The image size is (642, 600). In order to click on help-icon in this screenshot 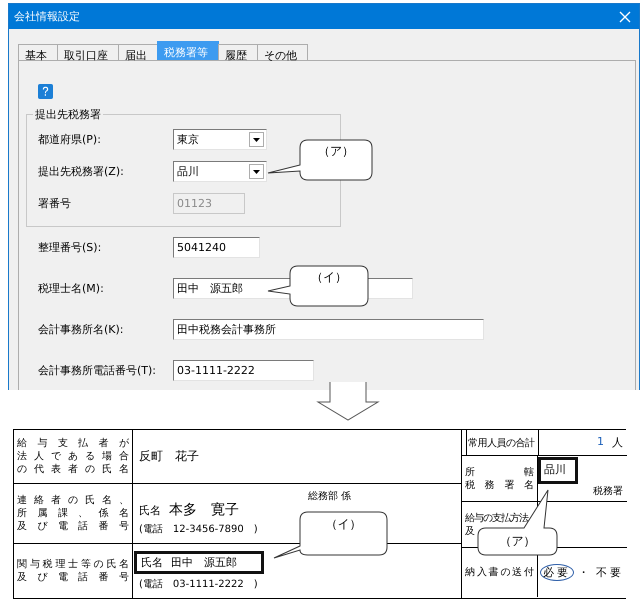, I will do `click(45, 91)`.